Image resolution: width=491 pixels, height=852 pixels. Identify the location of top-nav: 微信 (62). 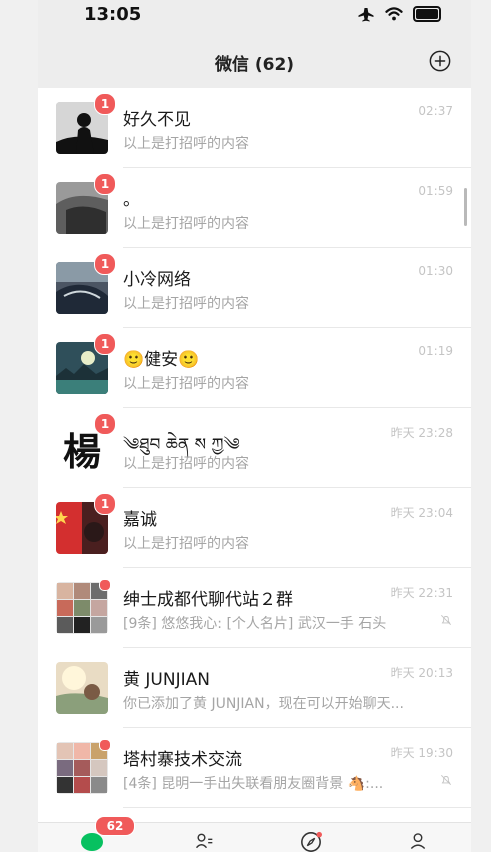
(254, 61).